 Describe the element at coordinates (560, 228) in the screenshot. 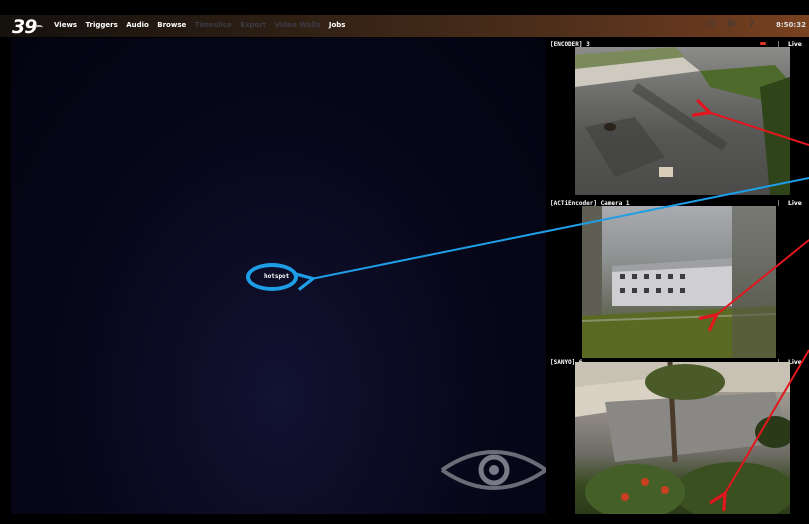

I see `annotation-arrow-blue` at that location.